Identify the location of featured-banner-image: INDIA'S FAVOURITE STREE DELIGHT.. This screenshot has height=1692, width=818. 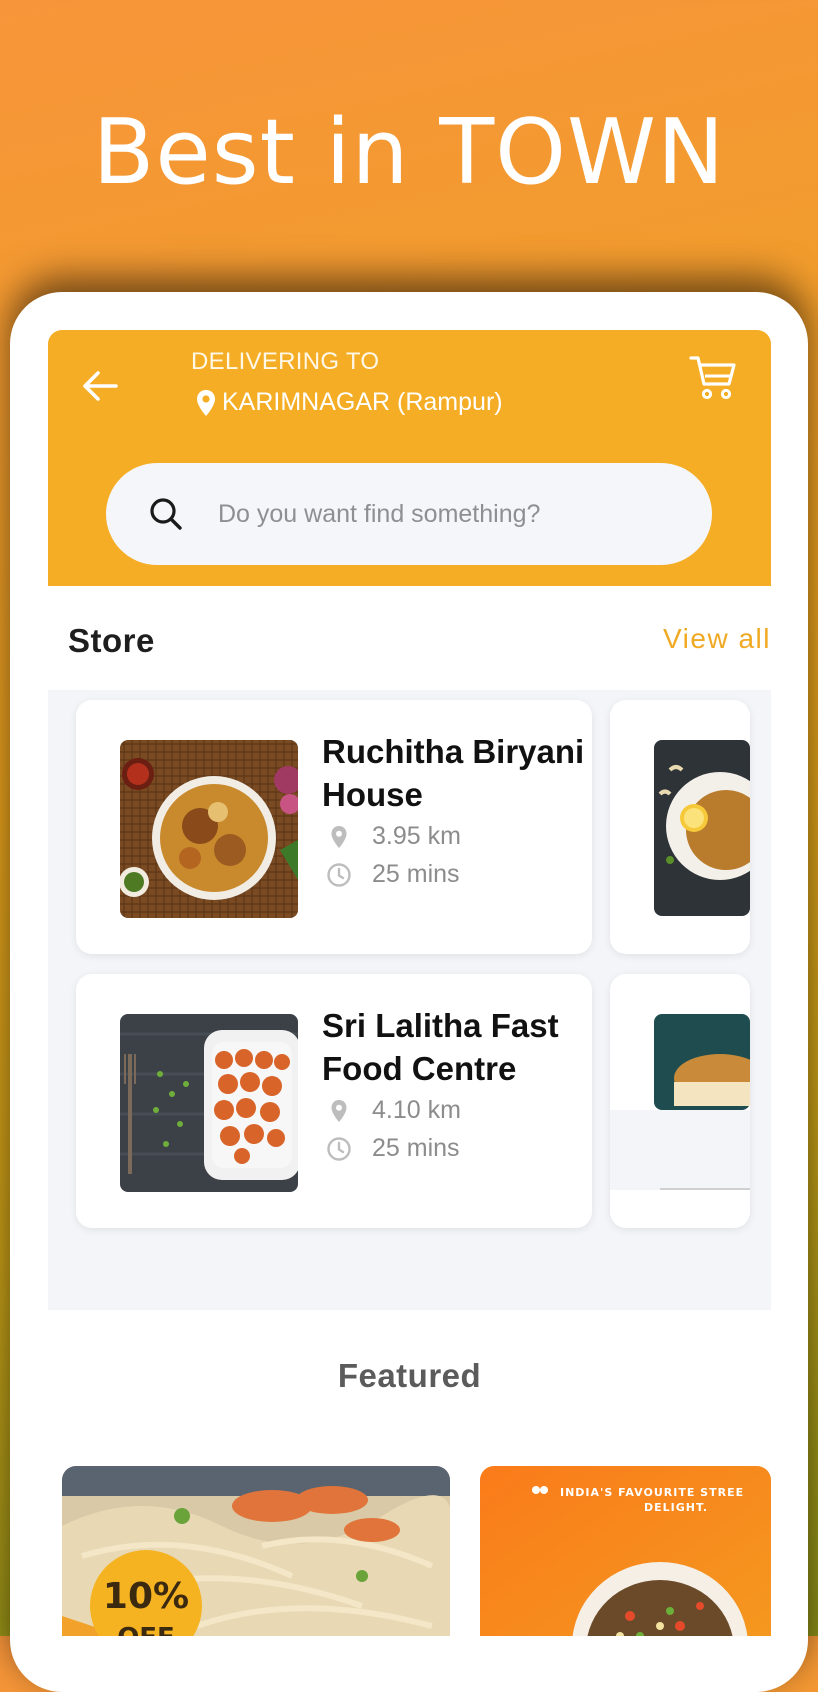
(625, 1551).